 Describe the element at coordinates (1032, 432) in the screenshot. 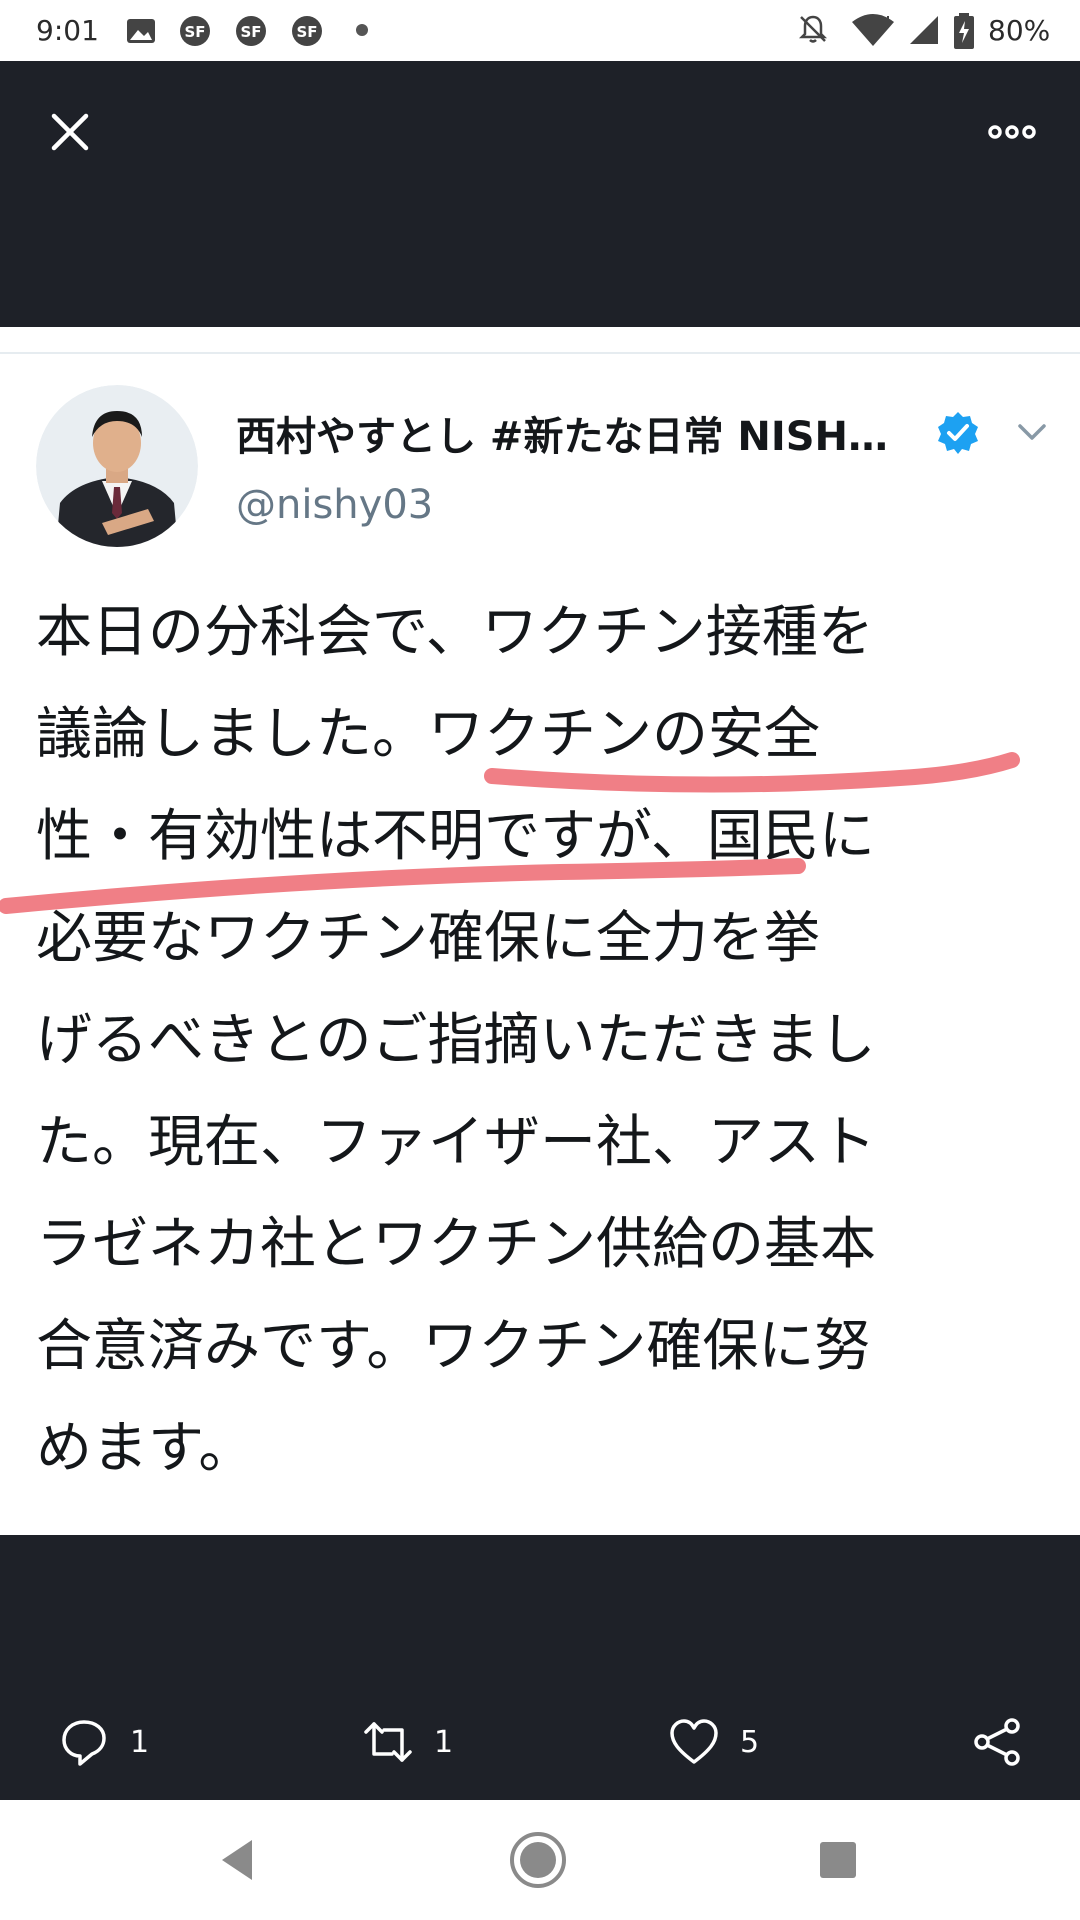

I see `chevron-down-icon` at that location.